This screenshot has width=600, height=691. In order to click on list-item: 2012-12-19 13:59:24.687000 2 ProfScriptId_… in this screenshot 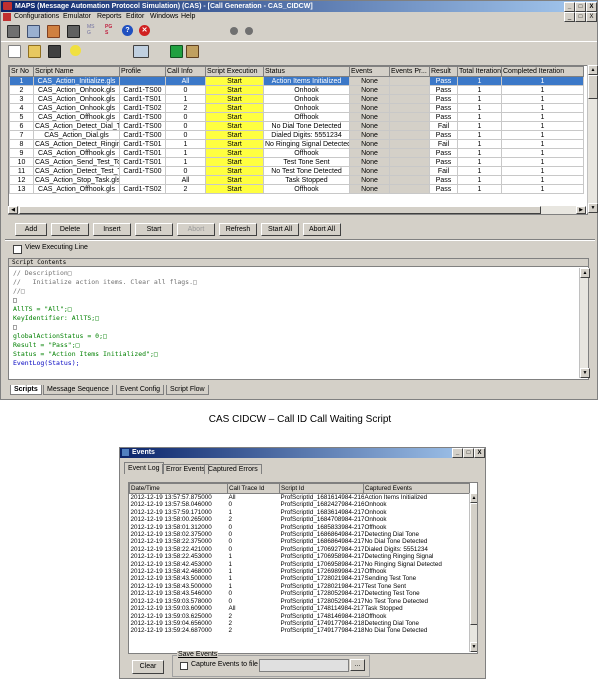, I will do `click(300, 630)`.